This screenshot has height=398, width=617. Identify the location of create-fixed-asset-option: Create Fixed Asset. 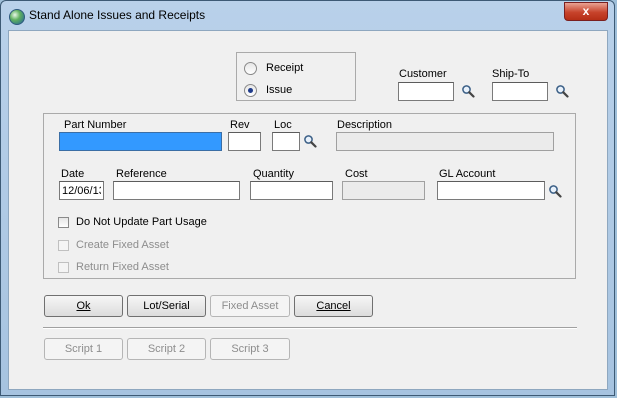
(113, 245).